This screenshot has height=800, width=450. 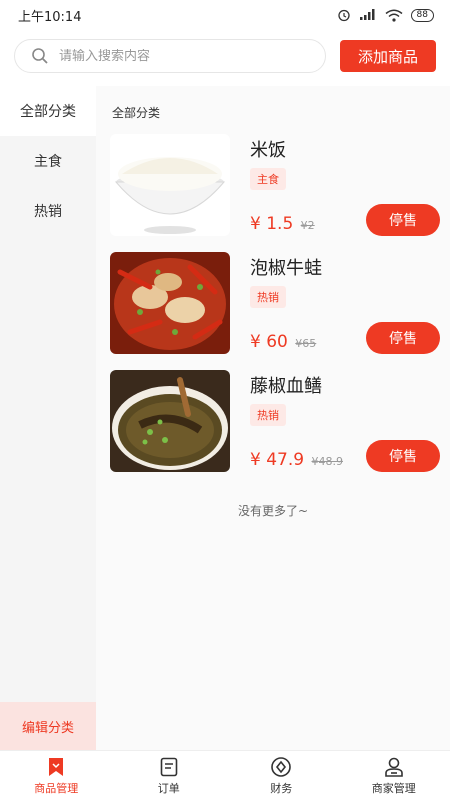 What do you see at coordinates (388, 56) in the screenshot?
I see `add-product-button: 添加商品` at bounding box center [388, 56].